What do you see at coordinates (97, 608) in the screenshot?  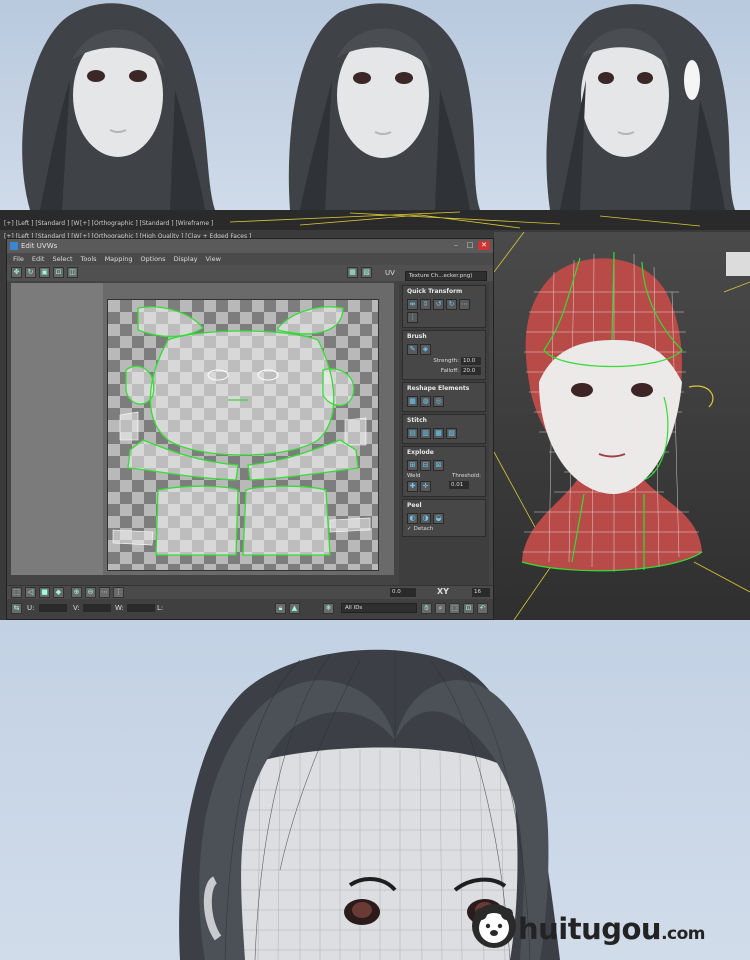 I see `v-field` at bounding box center [97, 608].